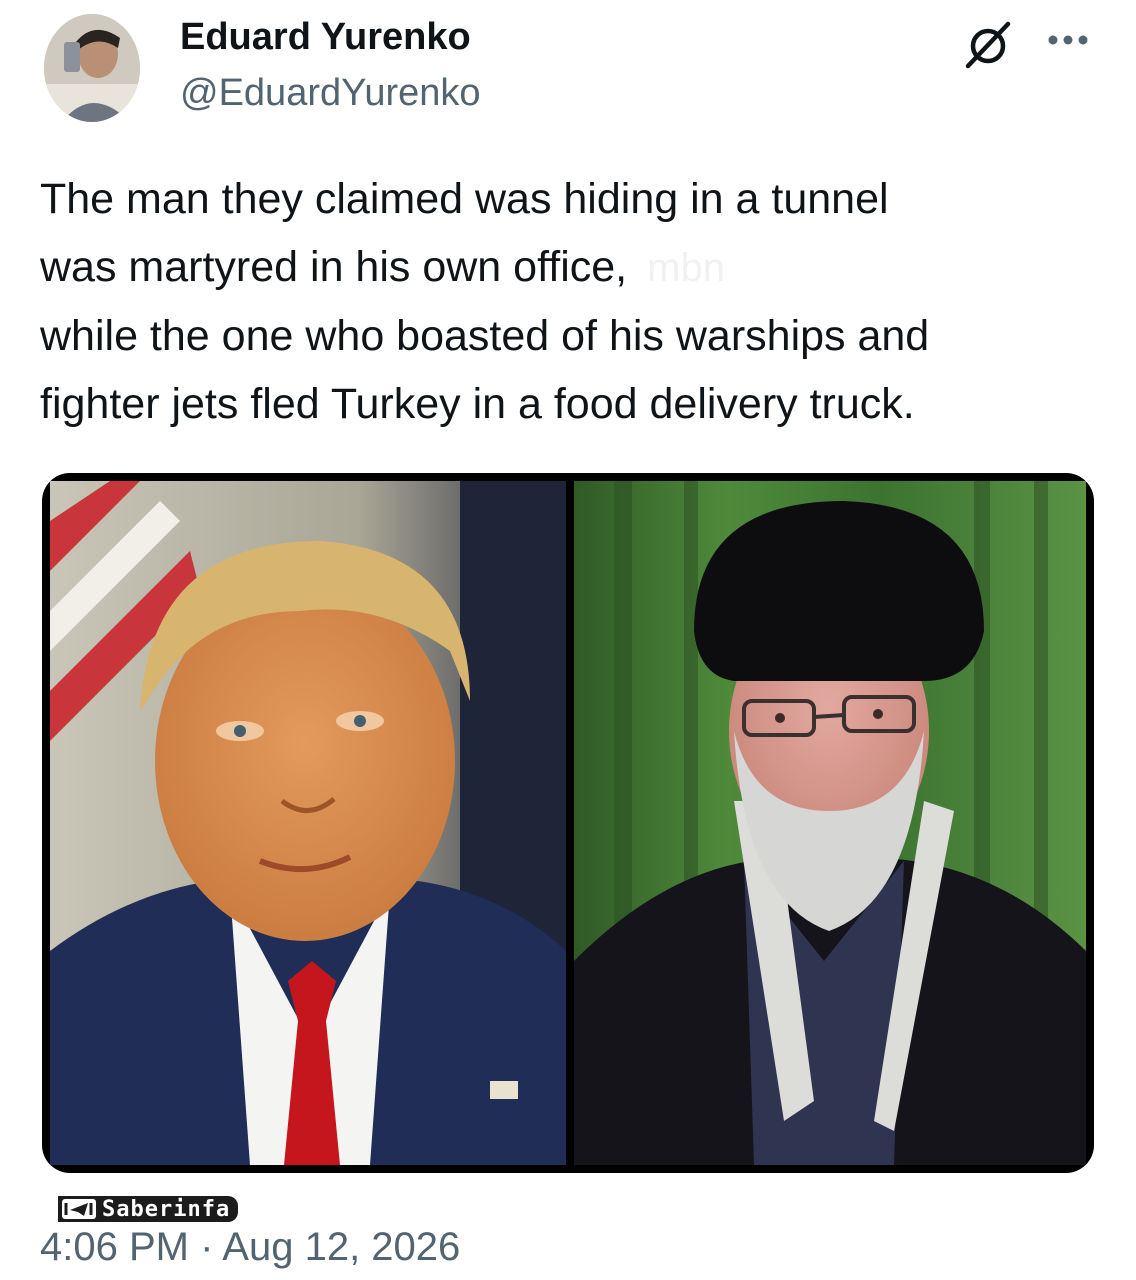 This screenshot has height=1280, width=1136. What do you see at coordinates (250, 1247) in the screenshot?
I see `timestamp: 4:06 PM · Aug 12, 2026` at bounding box center [250, 1247].